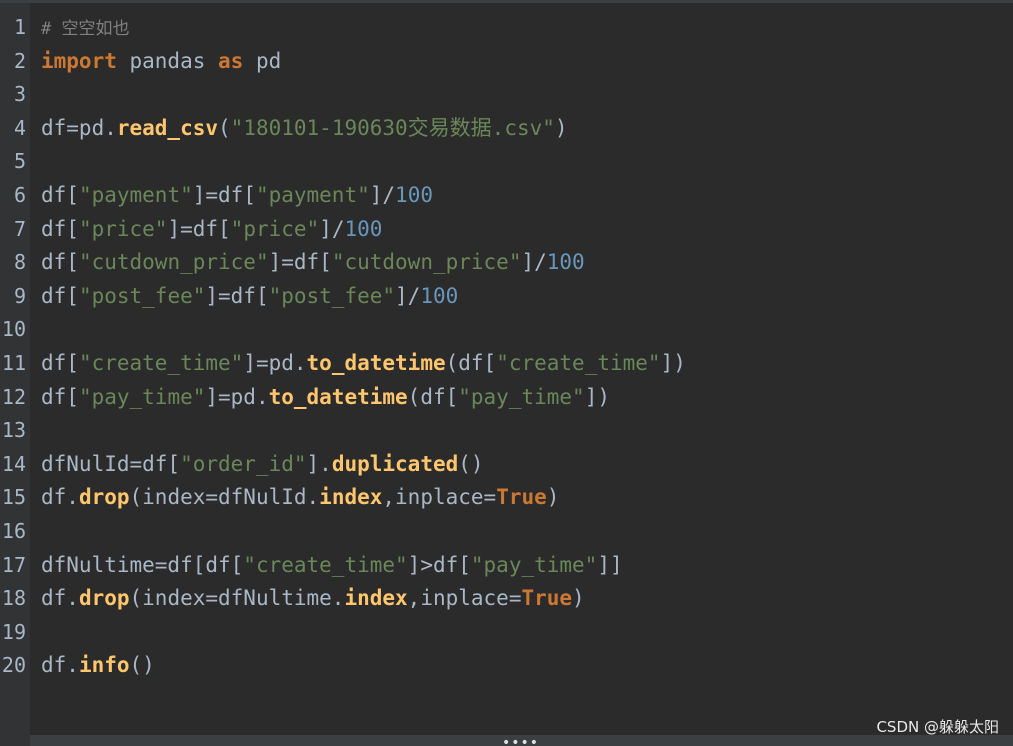 This screenshot has width=1013, height=746. Describe the element at coordinates (506, 532) in the screenshot. I see `code-line: 16` at that location.